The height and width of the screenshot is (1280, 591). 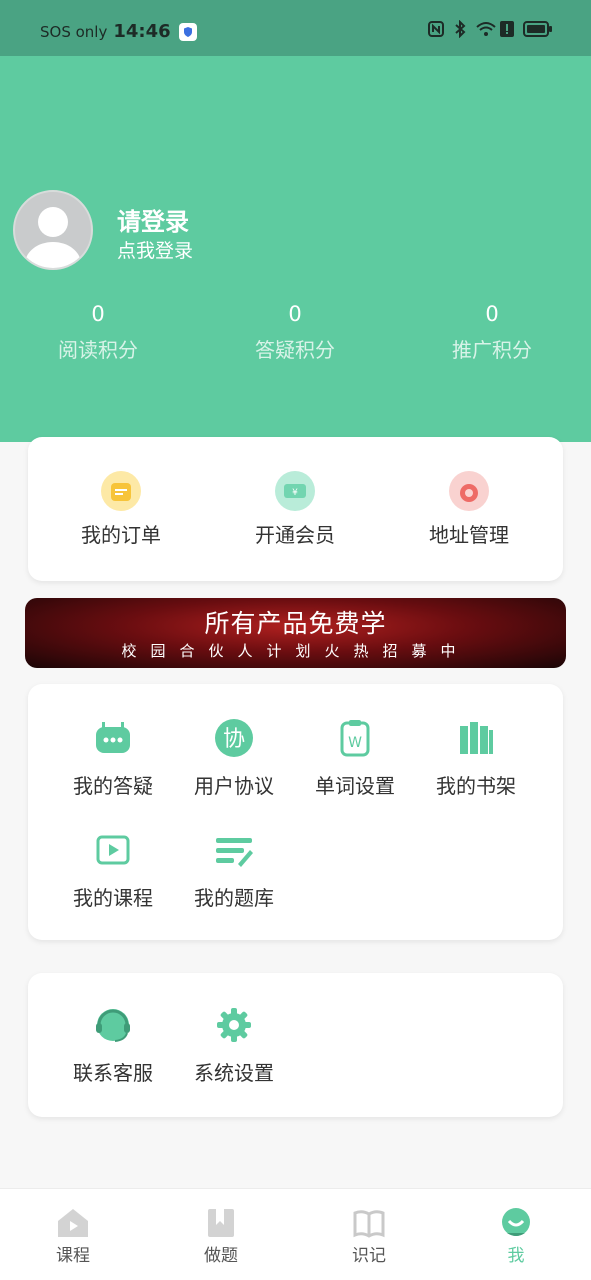 I want to click on tab-me: 我, so click(x=516, y=1236).